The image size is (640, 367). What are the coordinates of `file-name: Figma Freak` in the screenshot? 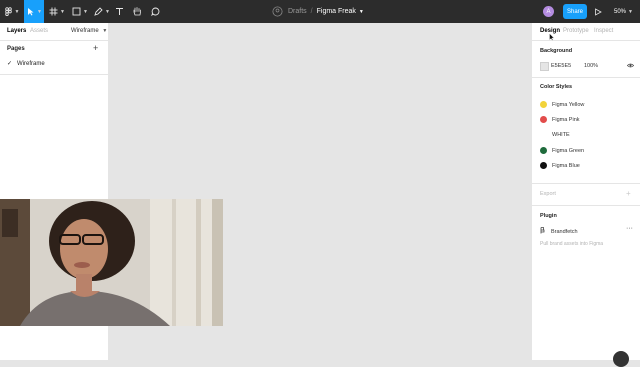 It's located at (336, 11).